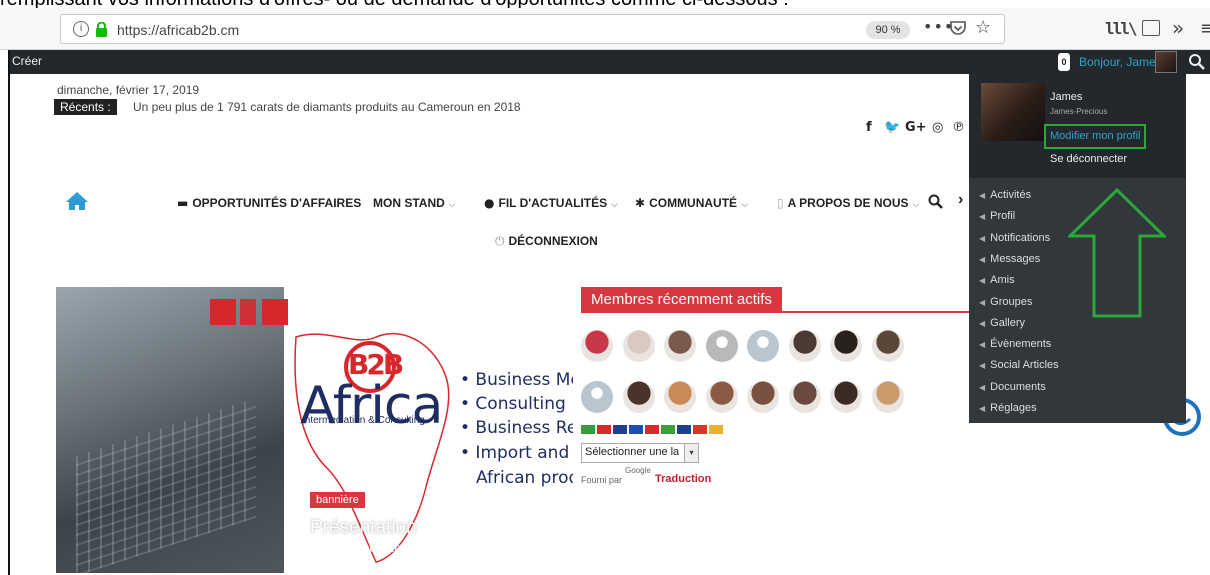  I want to click on category-tag: bannière, so click(337, 500).